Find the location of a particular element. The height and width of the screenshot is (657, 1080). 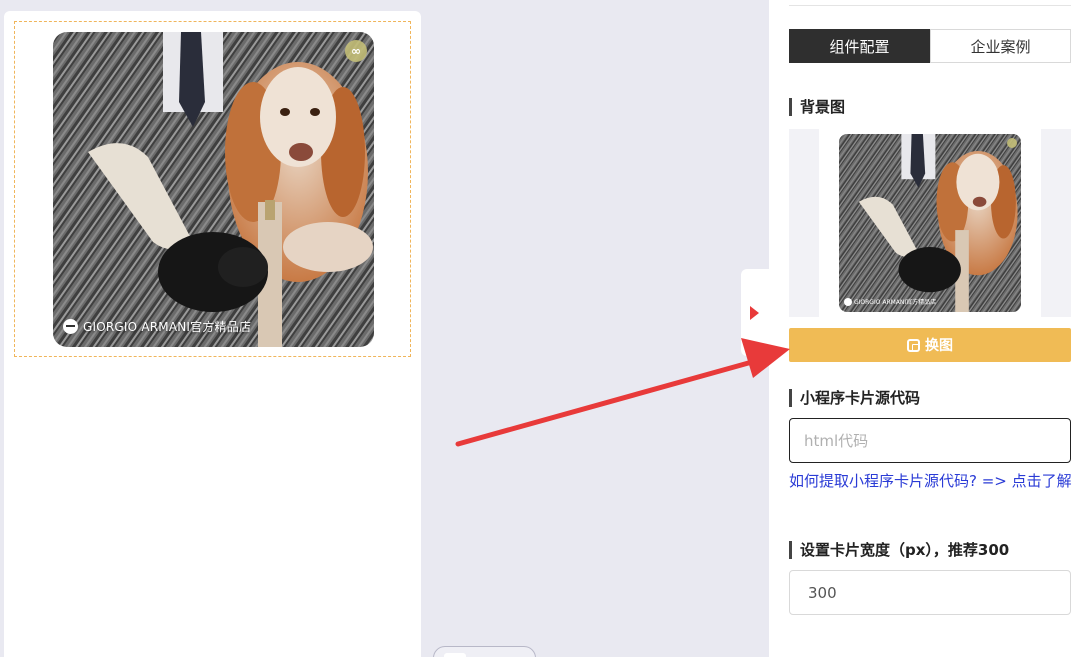

source-code-input is located at coordinates (930, 440).